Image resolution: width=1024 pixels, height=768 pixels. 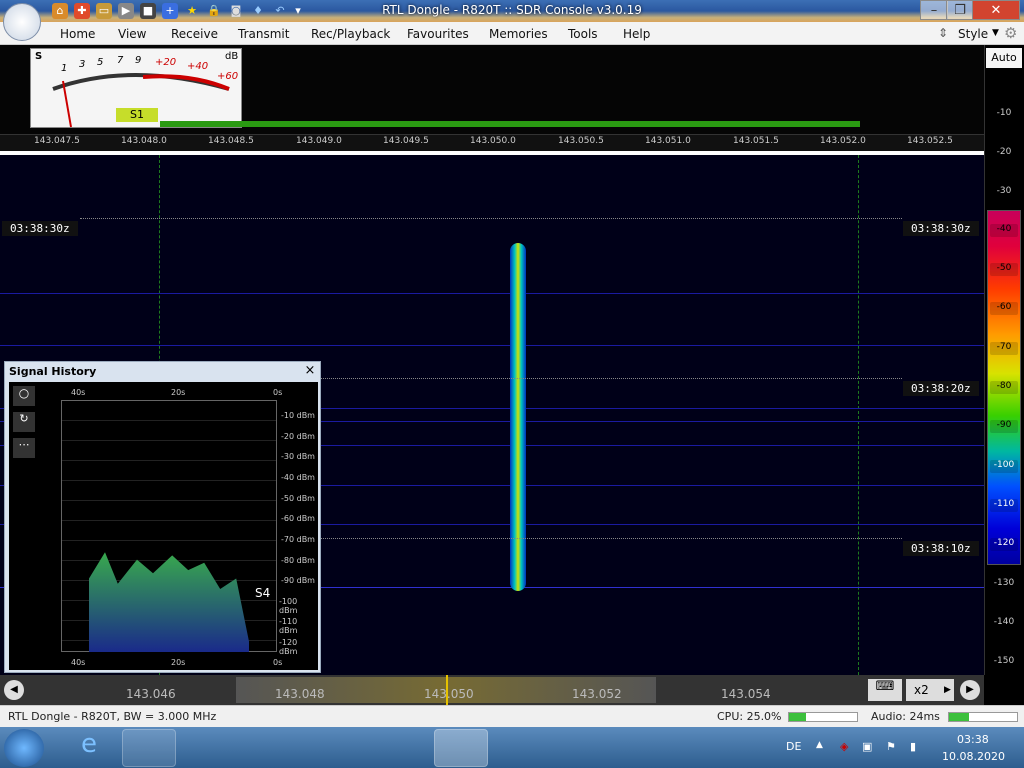 What do you see at coordinates (1004, 152) in the screenshot?
I see `db-label: -20` at bounding box center [1004, 152].